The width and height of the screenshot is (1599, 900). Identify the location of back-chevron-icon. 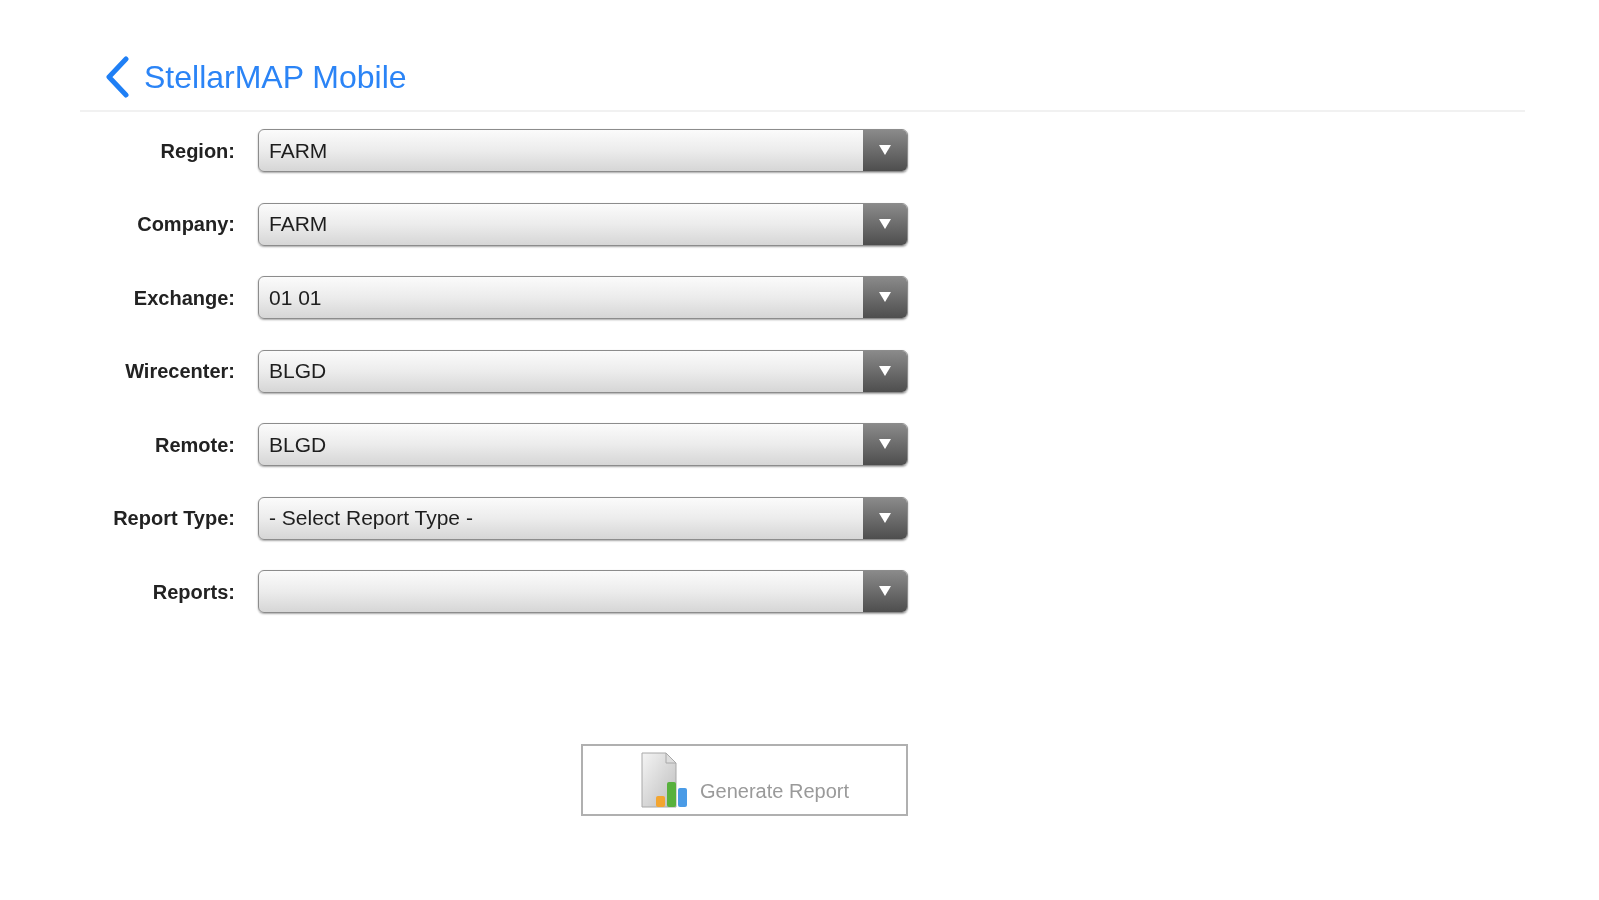
(117, 77).